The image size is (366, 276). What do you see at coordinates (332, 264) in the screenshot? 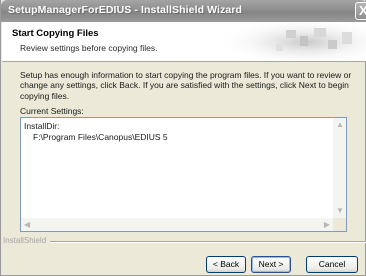
I see `cancel-button: Cancel` at bounding box center [332, 264].